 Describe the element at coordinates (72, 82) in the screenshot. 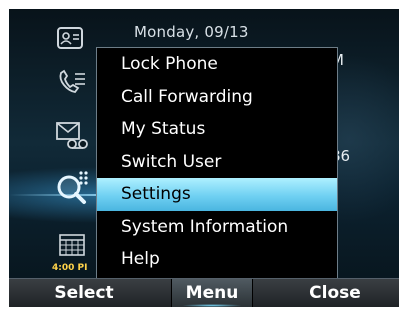

I see `call-history-icon` at that location.